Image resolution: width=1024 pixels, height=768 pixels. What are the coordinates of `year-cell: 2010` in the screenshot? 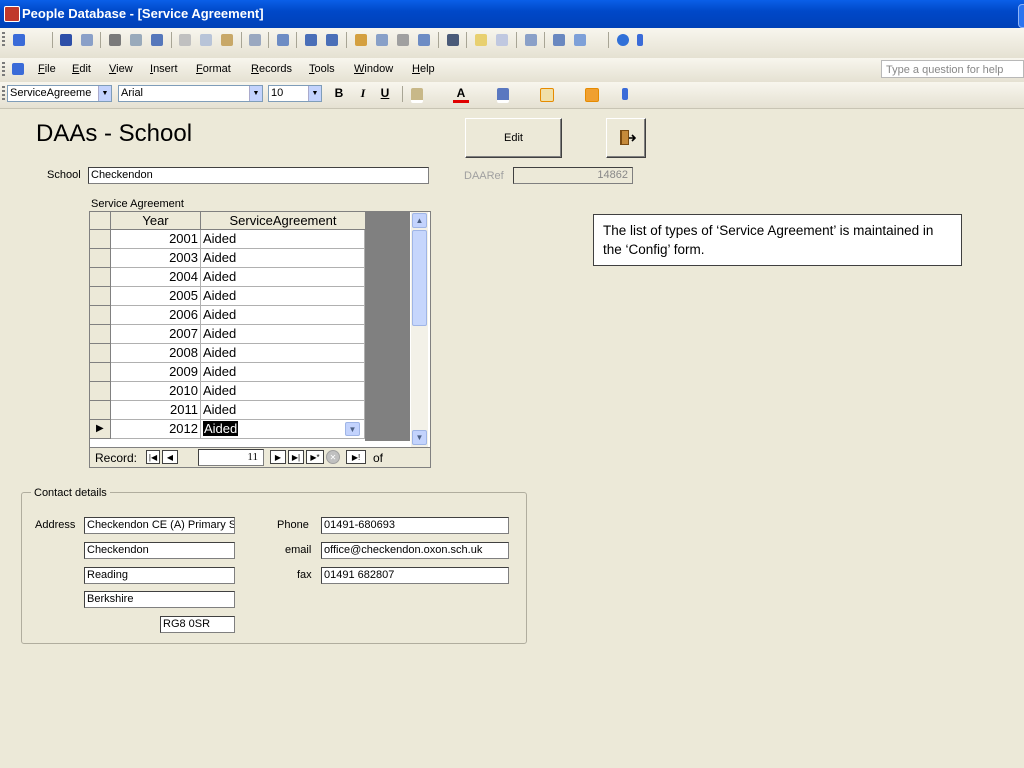 It's located at (156, 391).